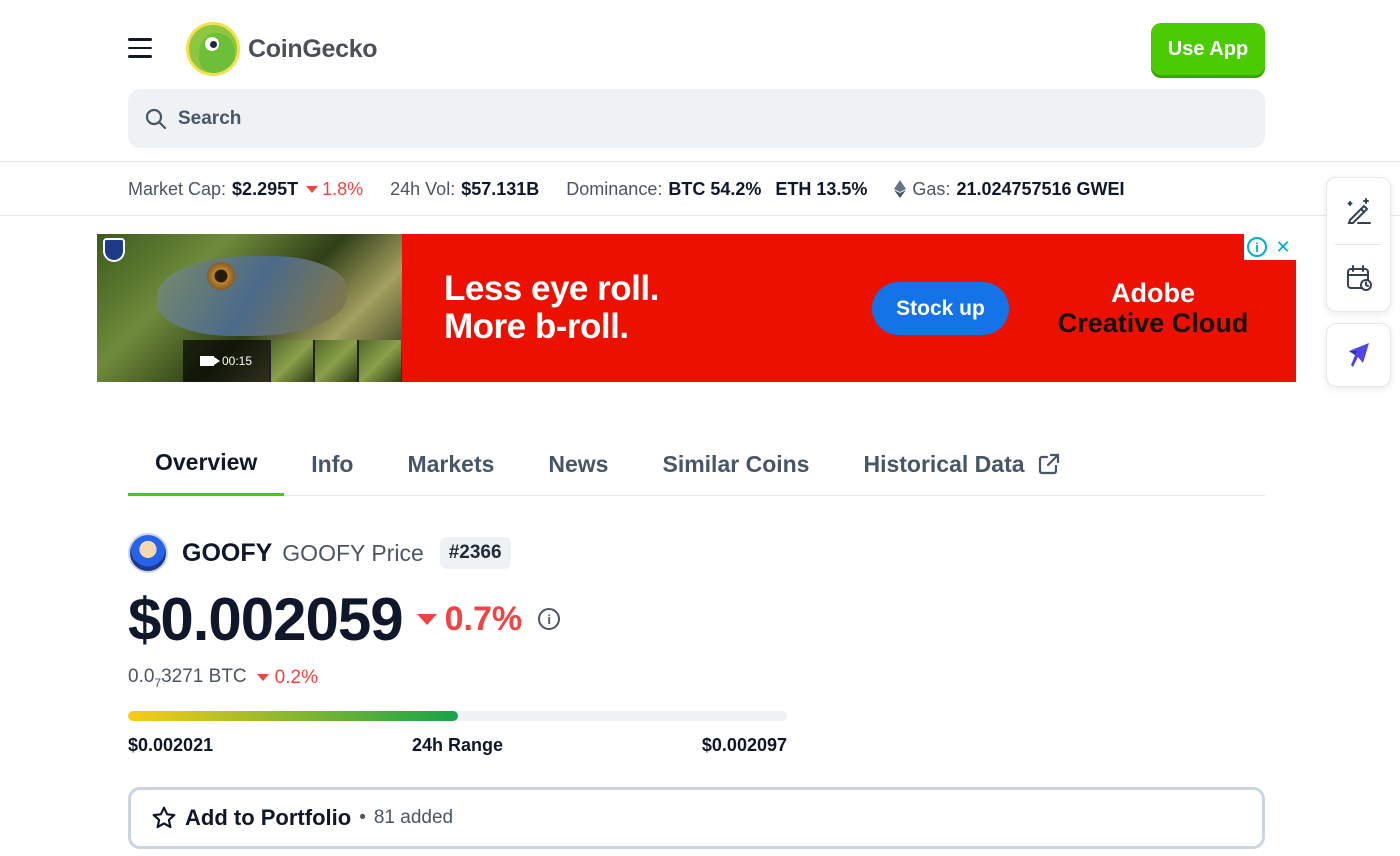 The height and width of the screenshot is (856, 1400). I want to click on price-change: 0.7%, so click(469, 619).